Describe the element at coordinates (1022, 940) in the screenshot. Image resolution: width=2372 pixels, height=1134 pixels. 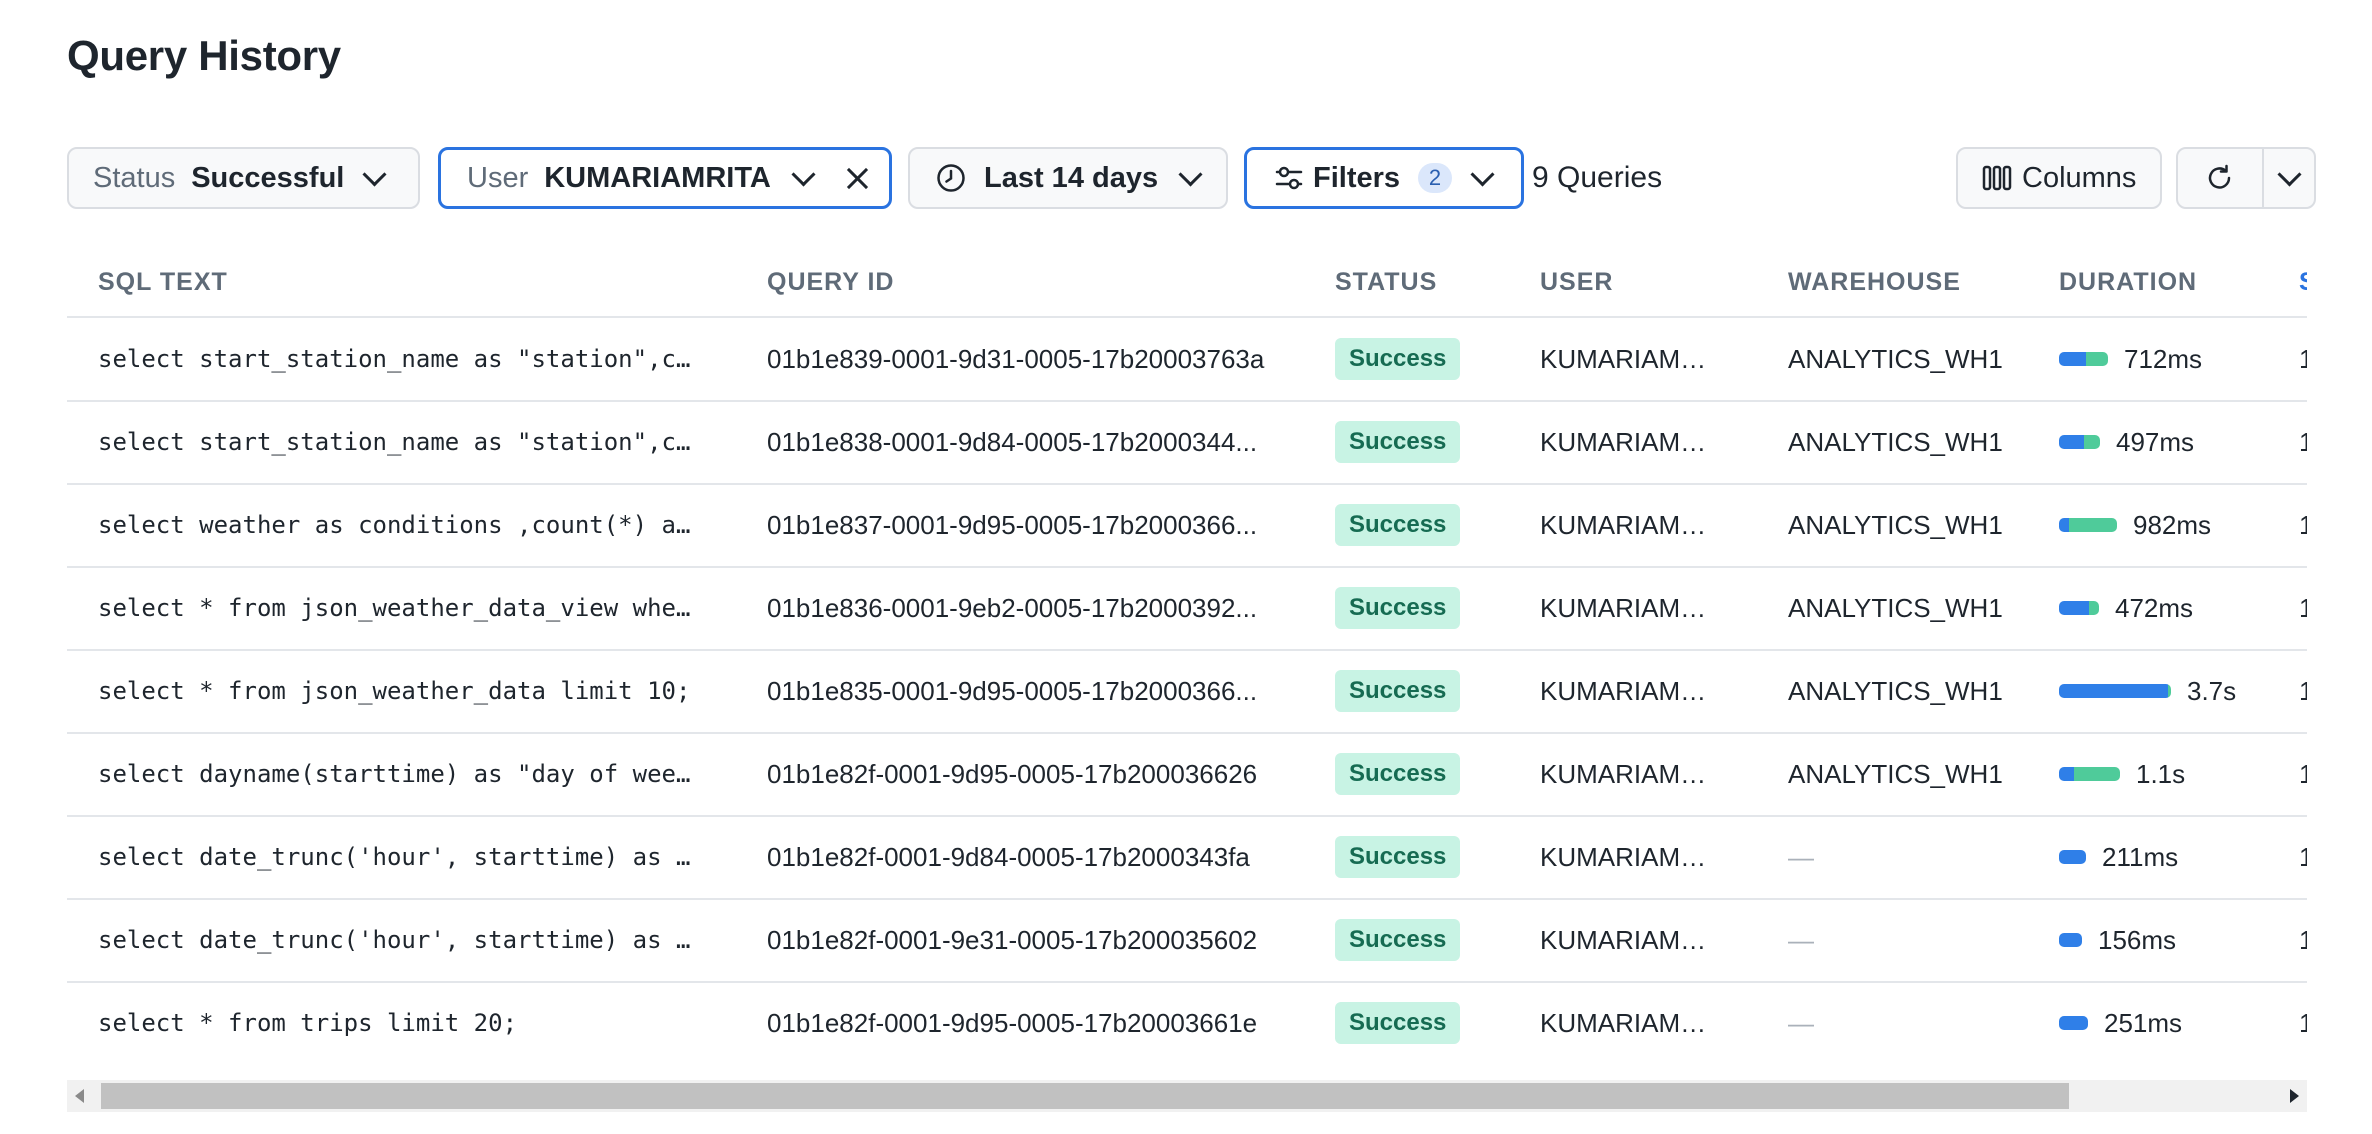
I see `query-id: 01b1e82f-0001-9e31-0005-17b200035602` at that location.